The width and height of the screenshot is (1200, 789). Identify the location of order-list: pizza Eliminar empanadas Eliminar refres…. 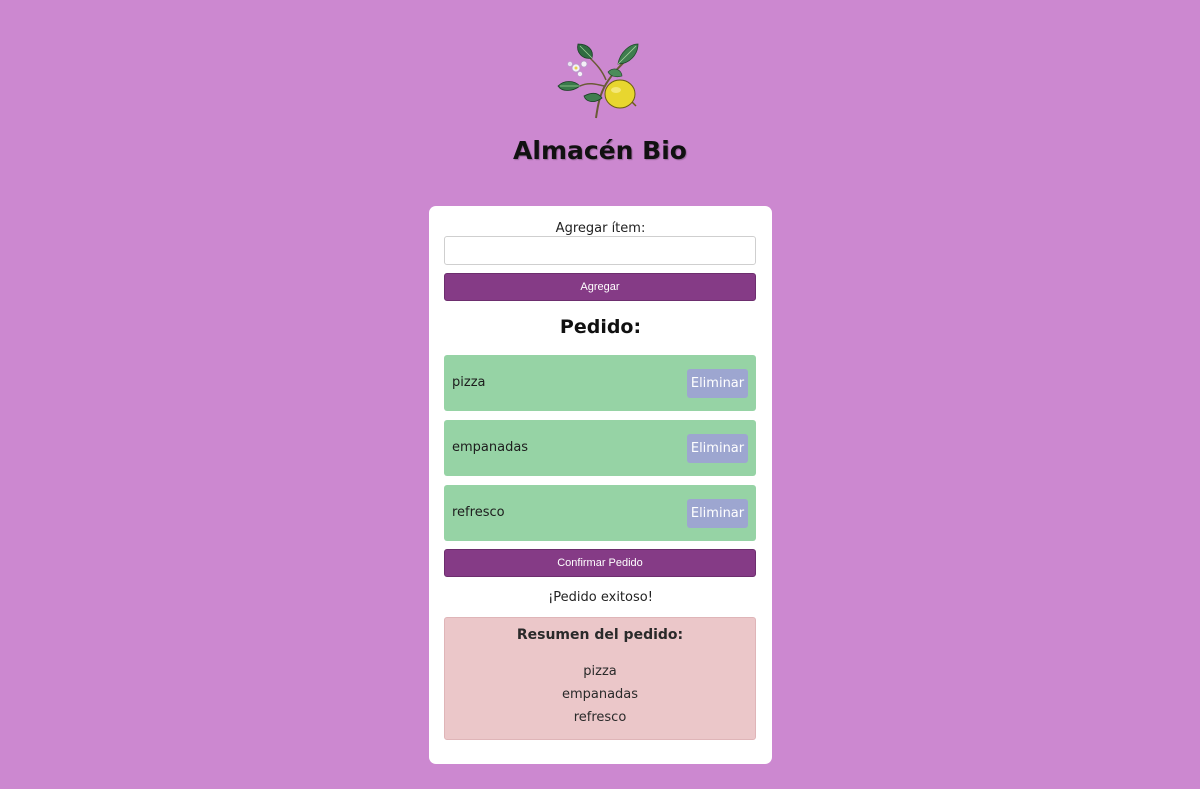
(600, 452).